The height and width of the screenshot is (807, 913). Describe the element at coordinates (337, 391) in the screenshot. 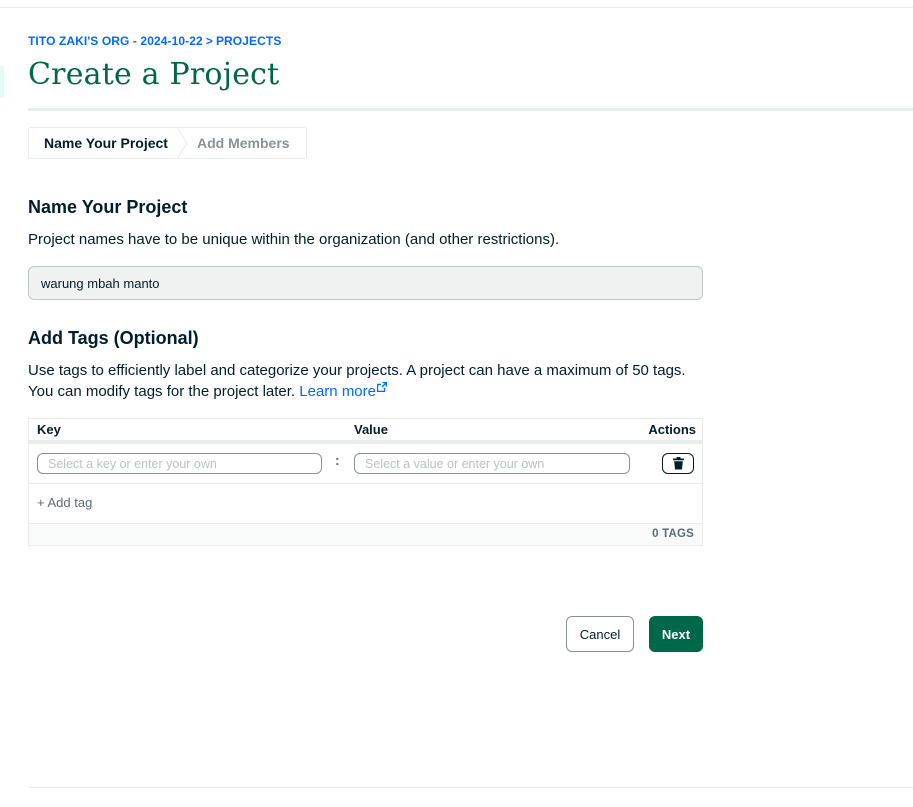

I see `learn-more-label: Learn more` at that location.